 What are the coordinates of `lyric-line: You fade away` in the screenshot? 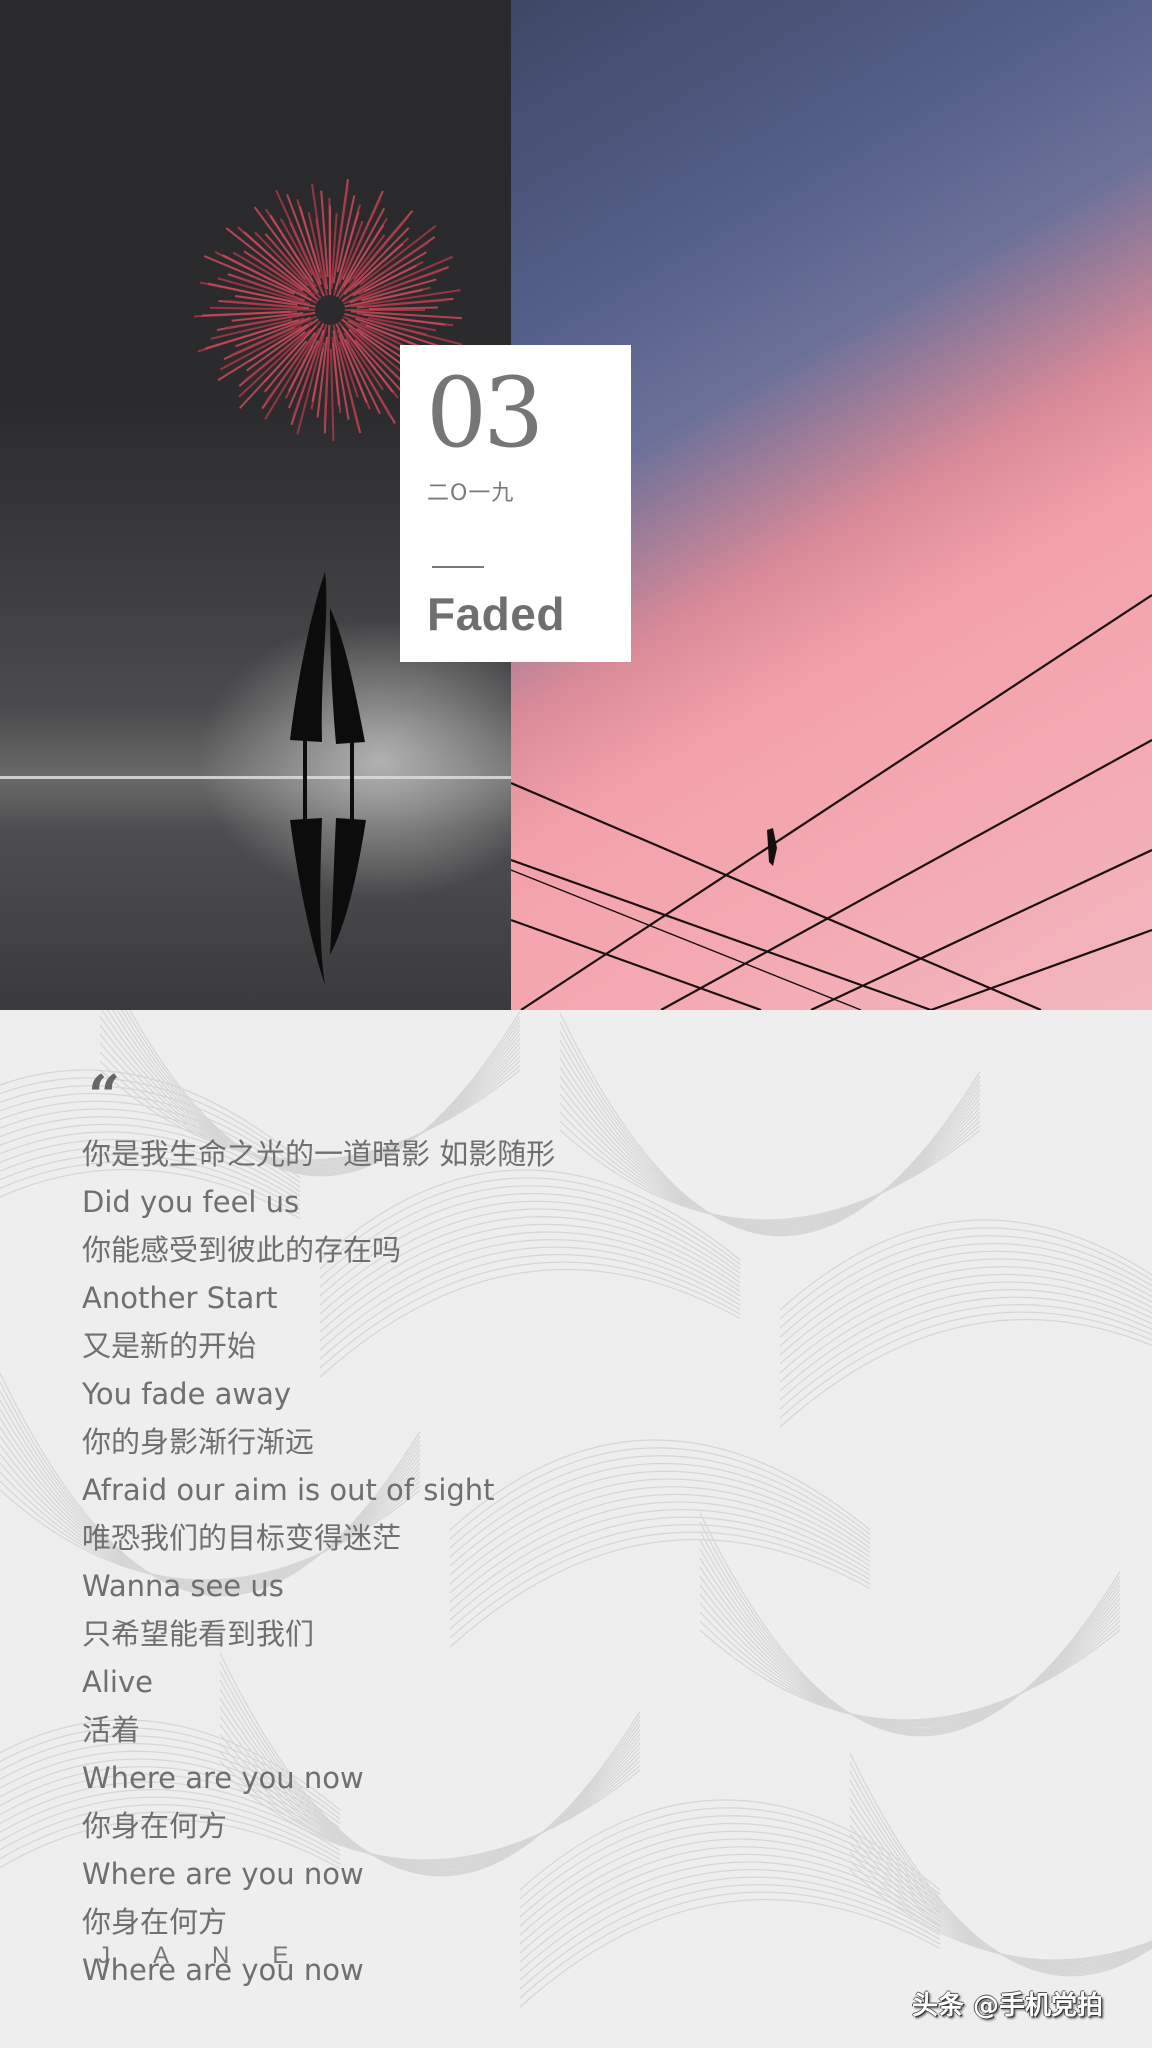 It's located at (187, 1394).